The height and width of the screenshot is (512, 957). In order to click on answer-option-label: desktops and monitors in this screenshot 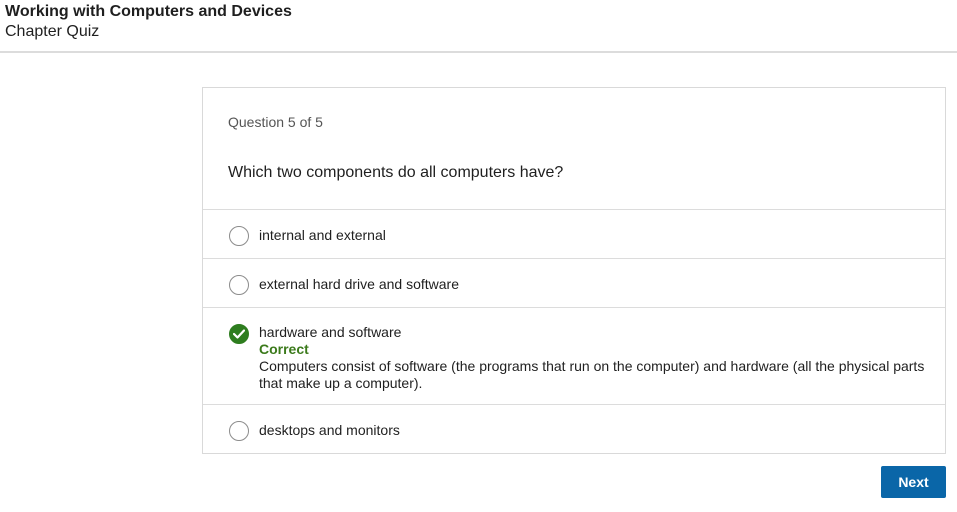, I will do `click(329, 430)`.